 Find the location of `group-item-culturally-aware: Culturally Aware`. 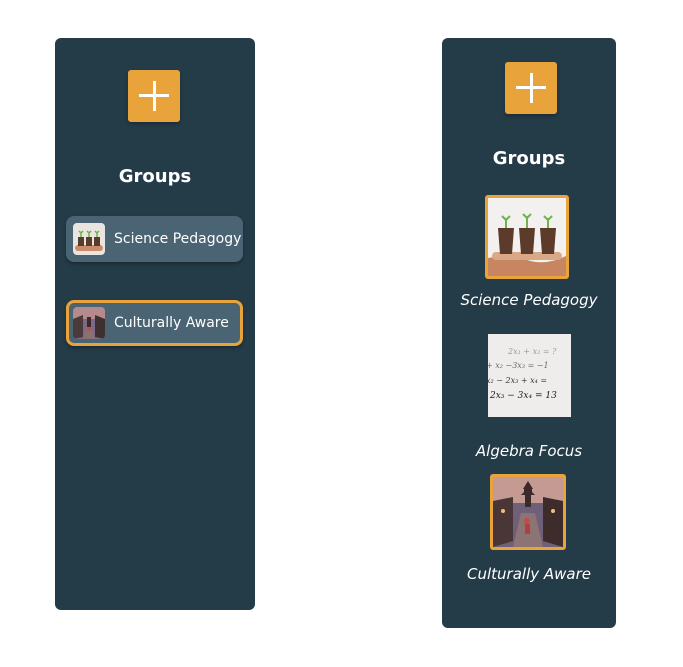

group-item-culturally-aware: Culturally Aware is located at coordinates (154, 323).